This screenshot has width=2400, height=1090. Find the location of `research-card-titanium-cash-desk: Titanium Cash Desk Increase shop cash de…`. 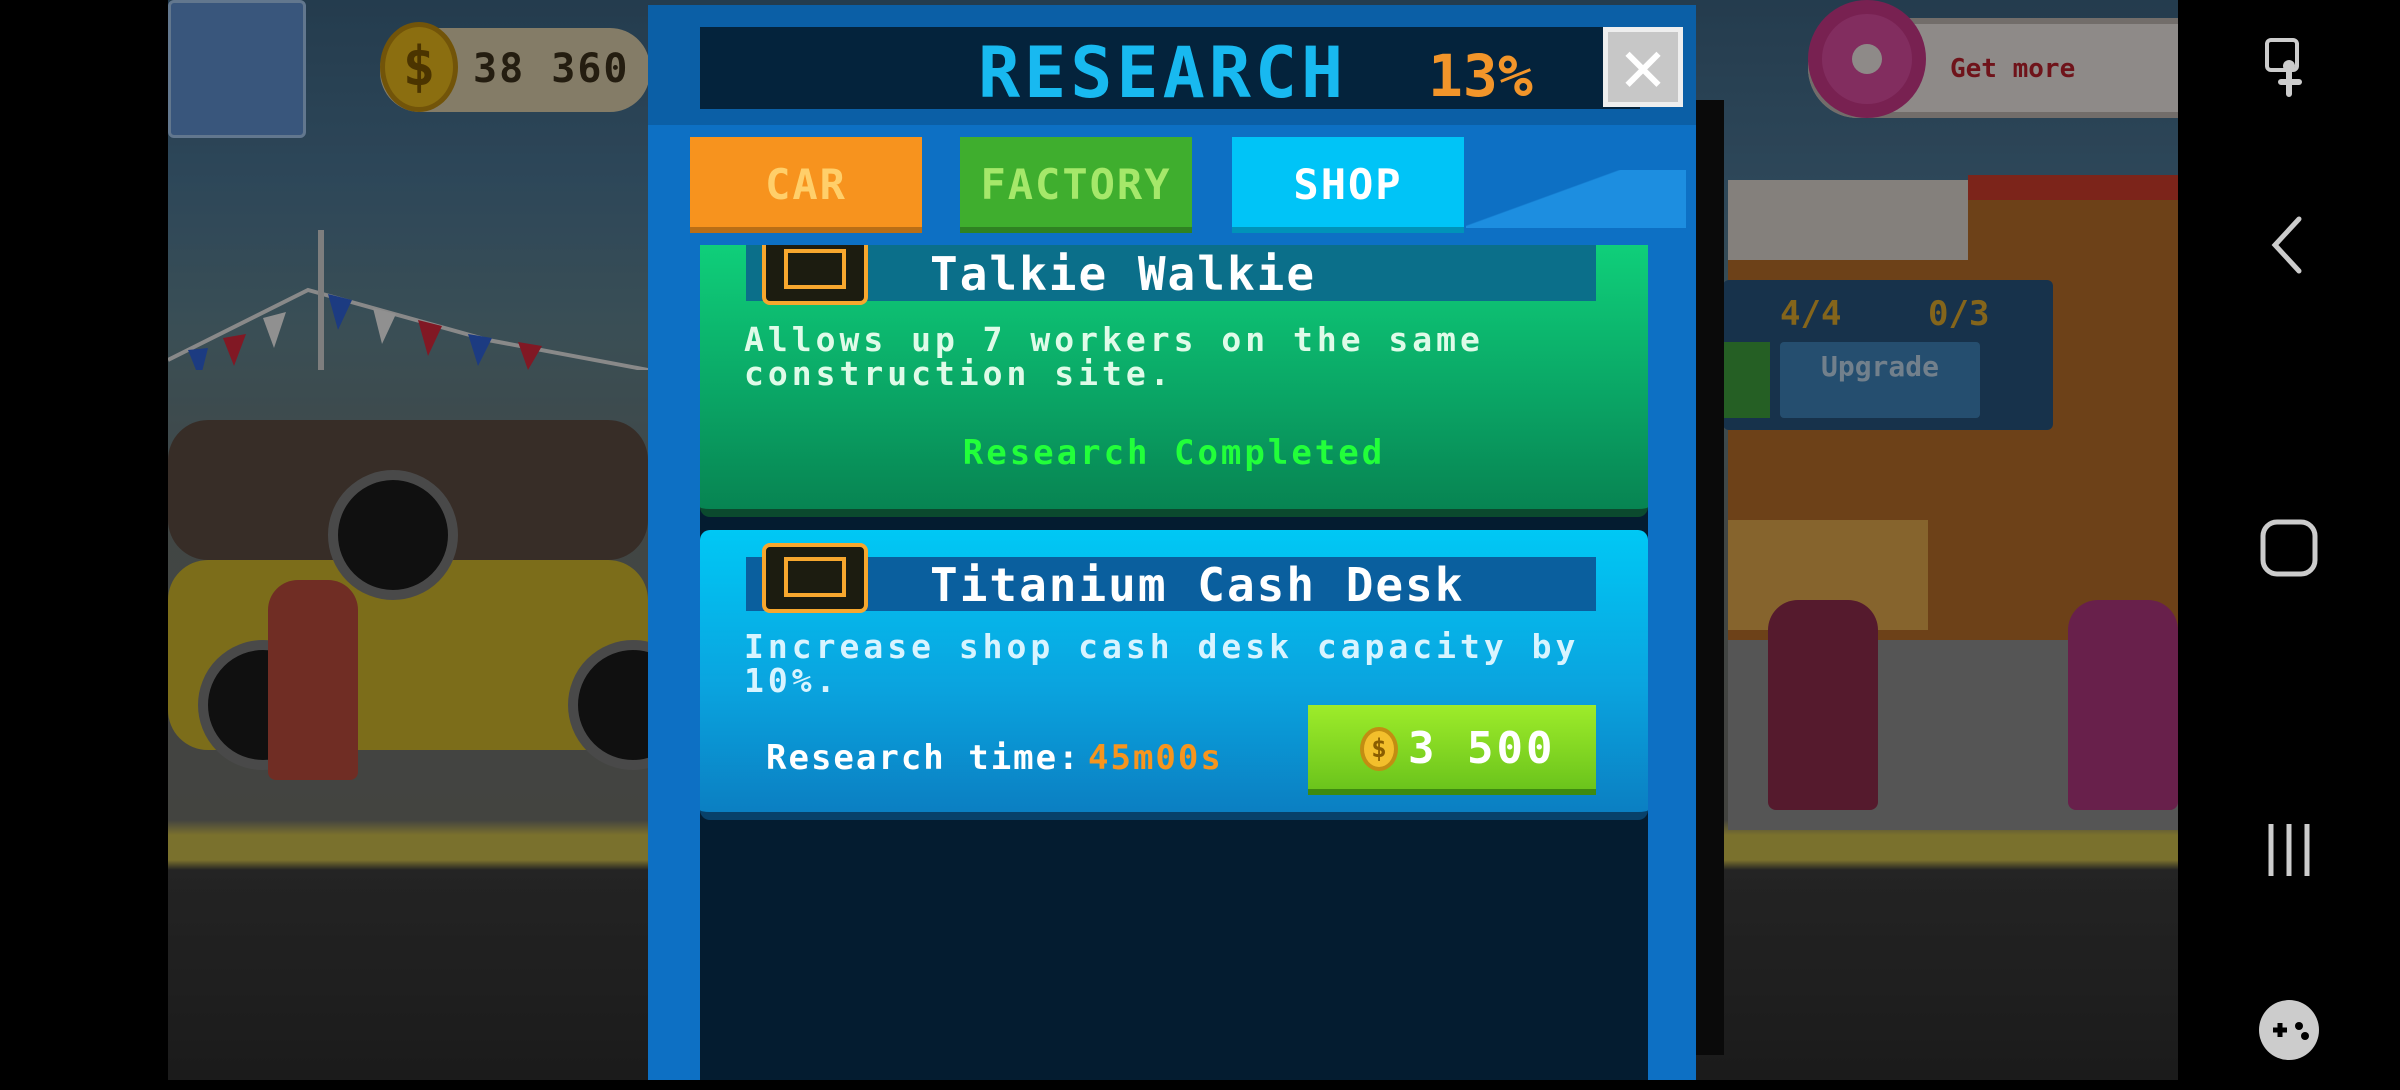

research-card-titanium-cash-desk: Titanium Cash Desk Increase shop cash de… is located at coordinates (1174, 675).